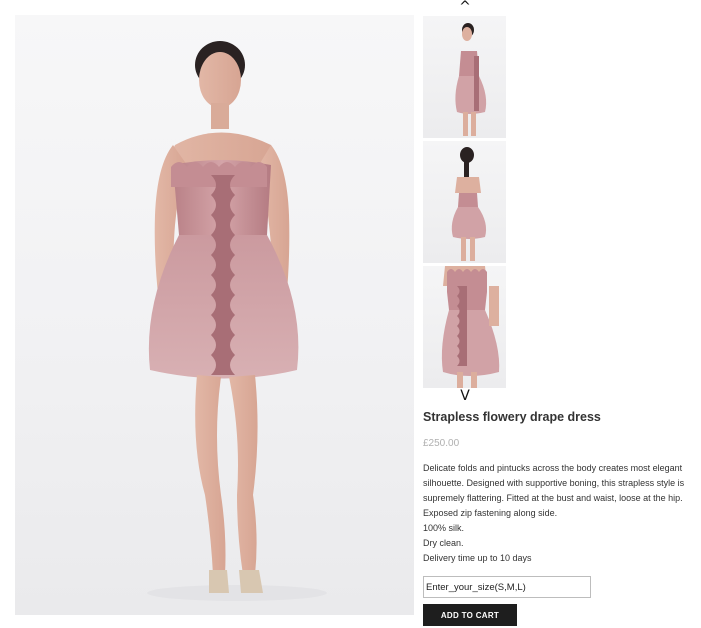  What do you see at coordinates (512, 417) in the screenshot?
I see `product-title: Strapless flowery drape dress` at bounding box center [512, 417].